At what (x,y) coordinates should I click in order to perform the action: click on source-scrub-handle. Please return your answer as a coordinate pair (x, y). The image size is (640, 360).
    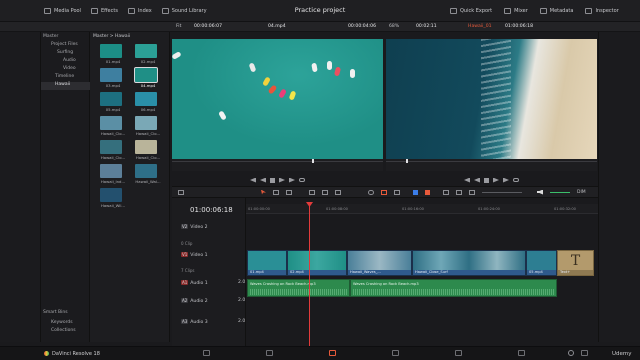
    Looking at the image, I should click on (313, 161).